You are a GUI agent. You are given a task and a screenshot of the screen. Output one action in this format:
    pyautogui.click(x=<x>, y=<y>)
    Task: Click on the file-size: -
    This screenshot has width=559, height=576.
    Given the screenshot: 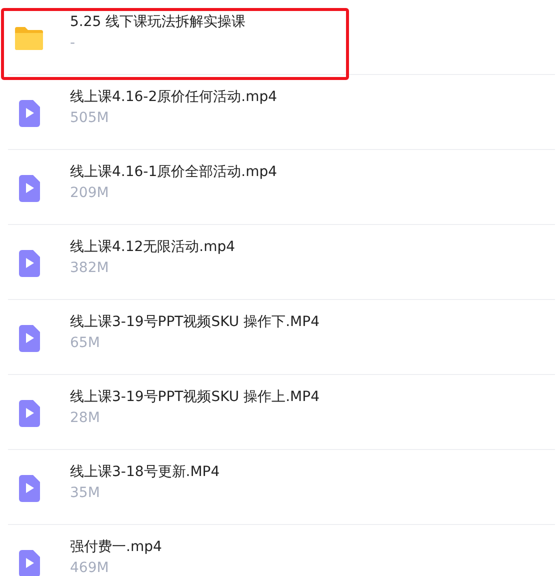 What is the action you would take?
    pyautogui.click(x=73, y=43)
    